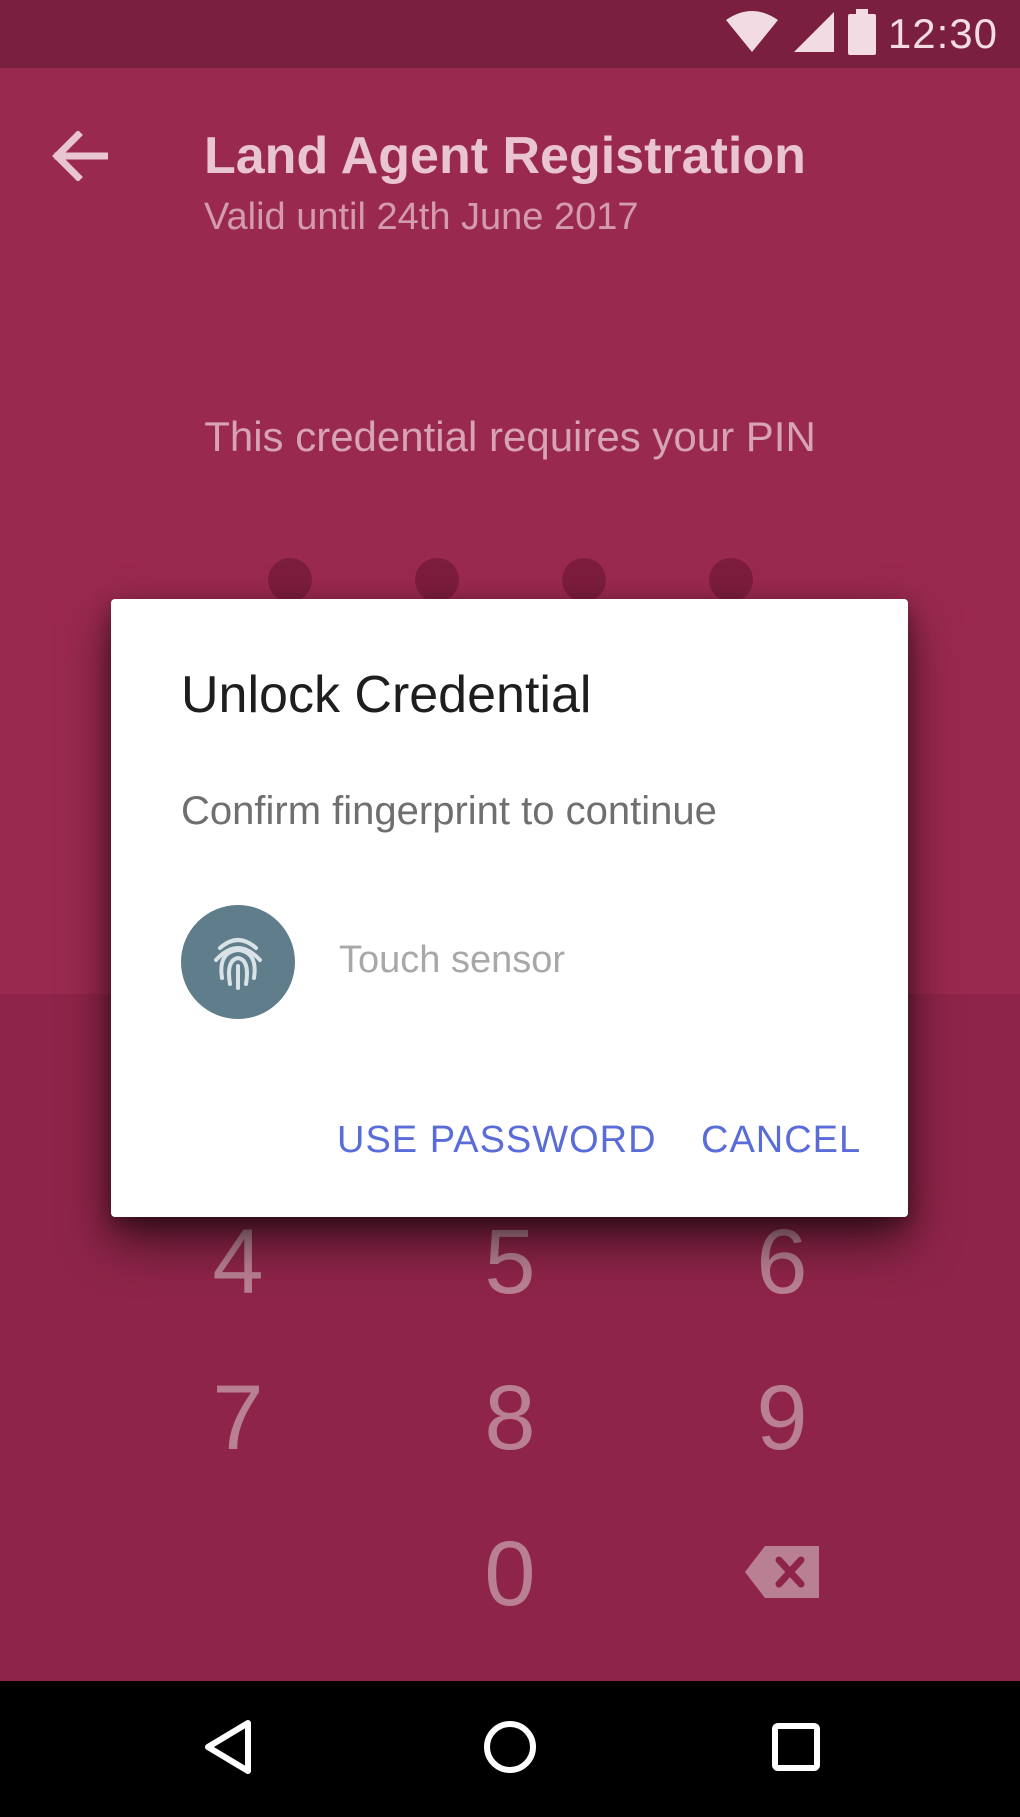  I want to click on status-icons: 12:30, so click(861, 34).